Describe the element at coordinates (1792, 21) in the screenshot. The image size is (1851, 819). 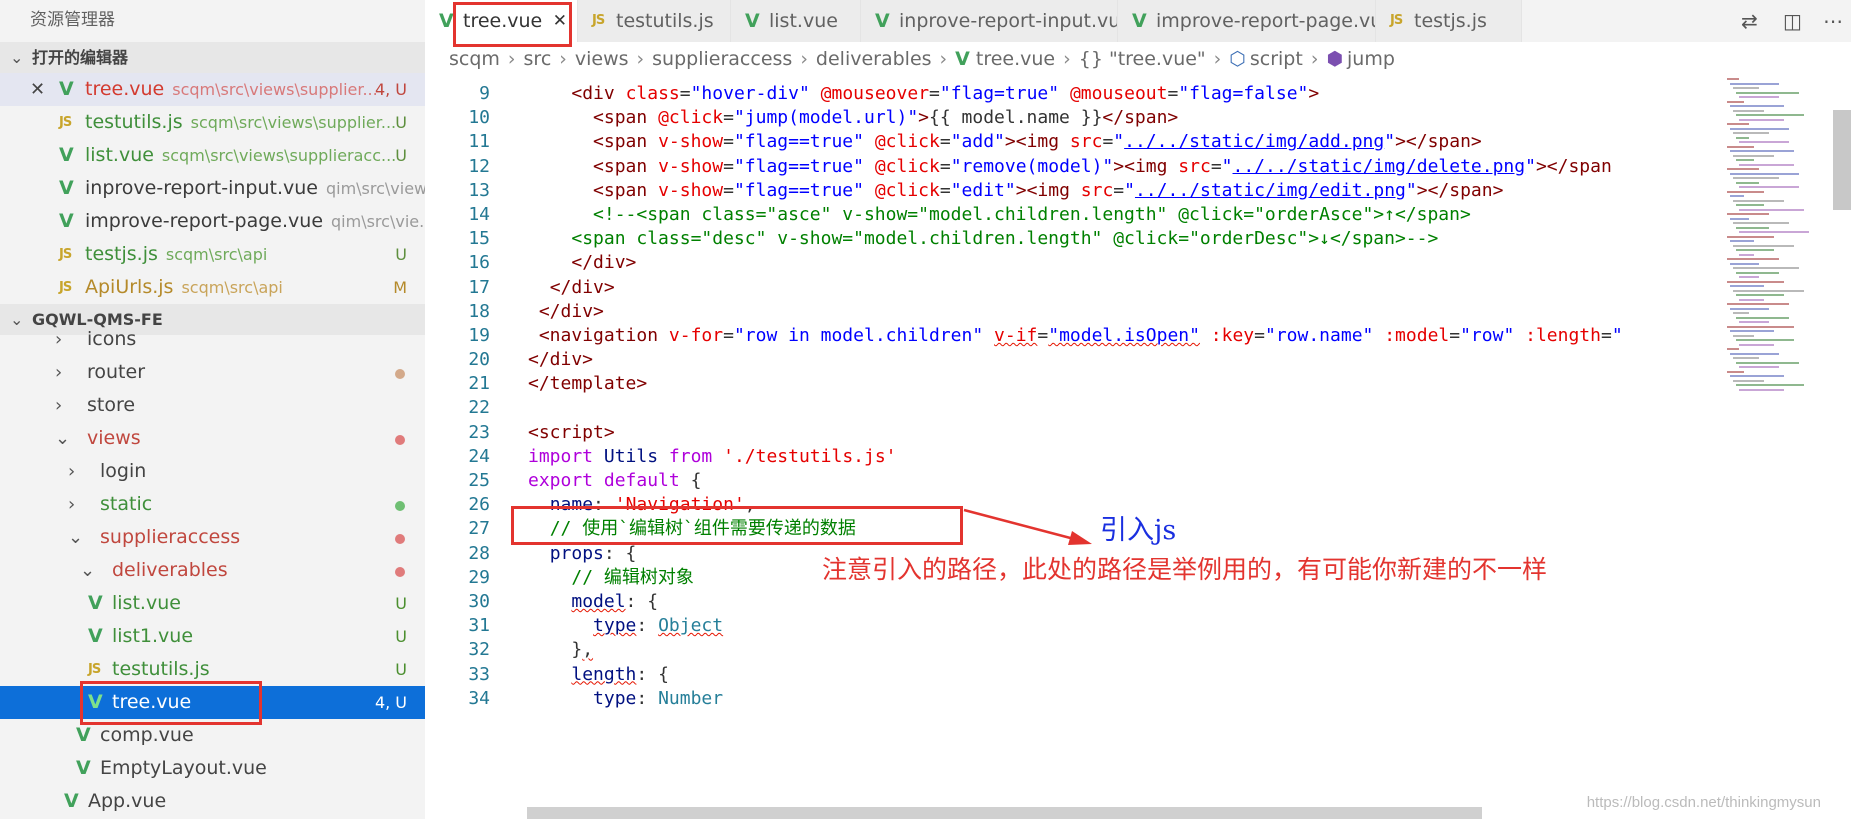
I see `split-editor-icon: ◫` at that location.